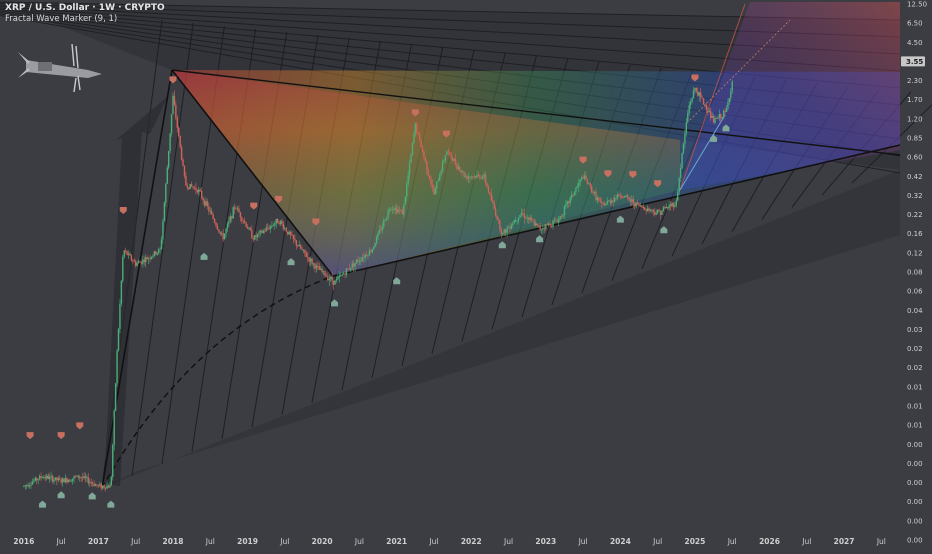 Image resolution: width=932 pixels, height=554 pixels. I want to click on price-tick-label: 0.85, so click(915, 139).